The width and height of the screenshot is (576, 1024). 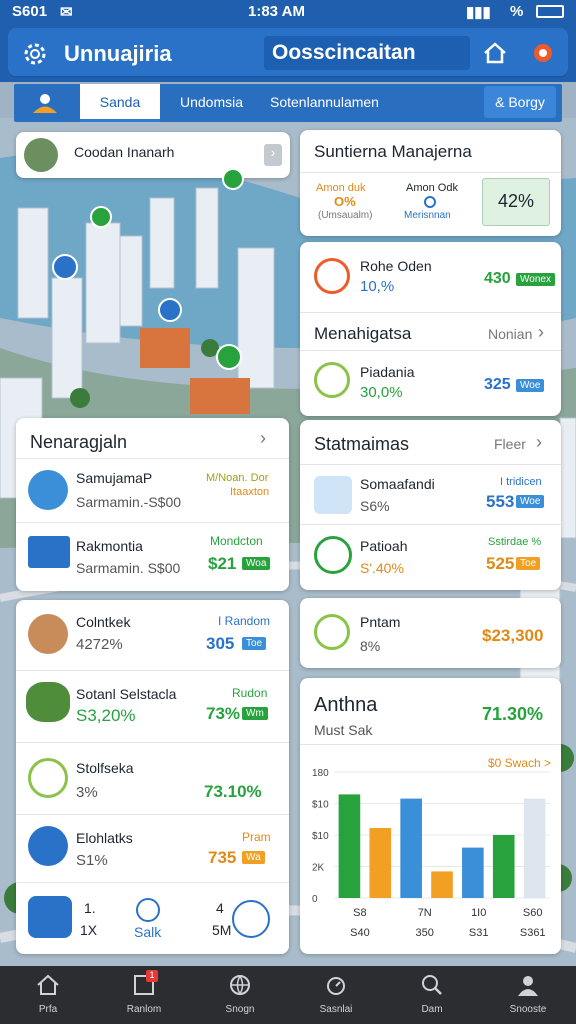 What do you see at coordinates (430, 202) in the screenshot?
I see `status-icon` at bounding box center [430, 202].